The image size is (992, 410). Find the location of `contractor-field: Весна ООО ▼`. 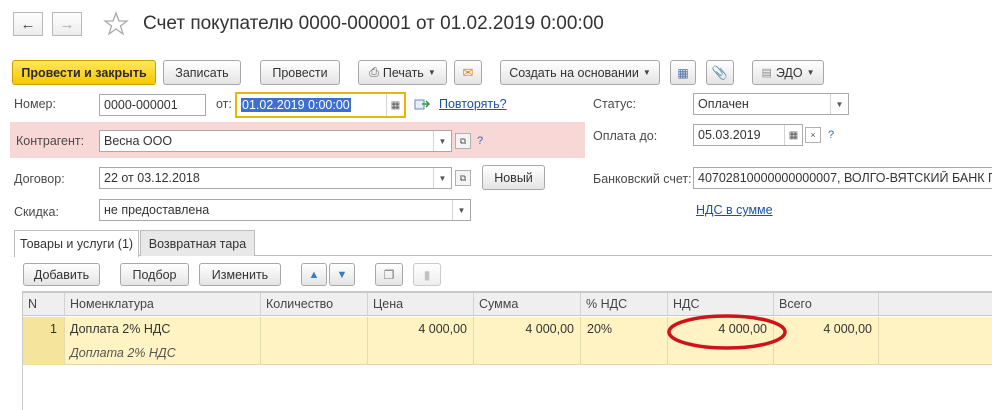

contractor-field: Весна ООО ▼ is located at coordinates (275, 141).